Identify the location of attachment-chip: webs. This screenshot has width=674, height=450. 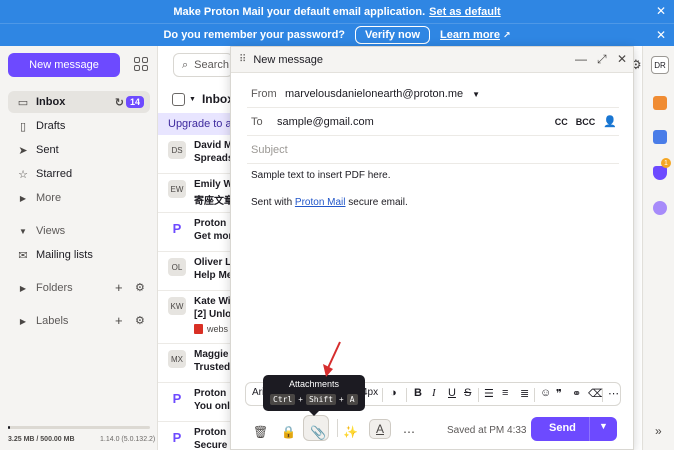
(211, 329).